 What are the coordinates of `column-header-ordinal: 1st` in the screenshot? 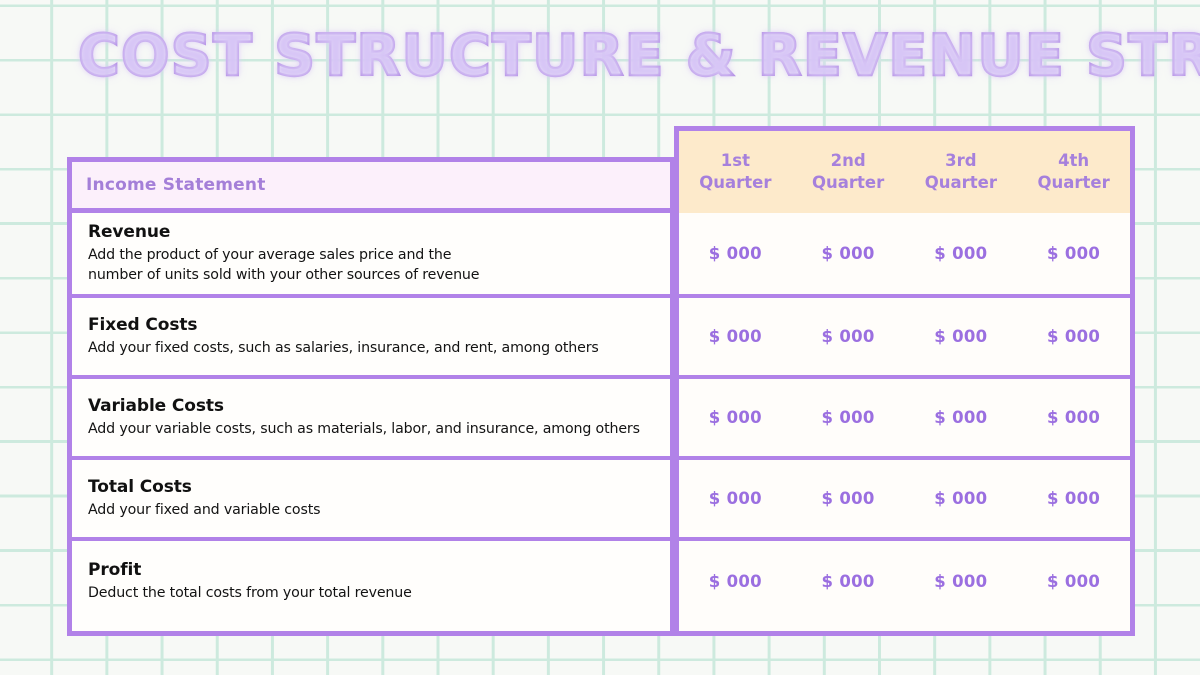 It's located at (735, 160).